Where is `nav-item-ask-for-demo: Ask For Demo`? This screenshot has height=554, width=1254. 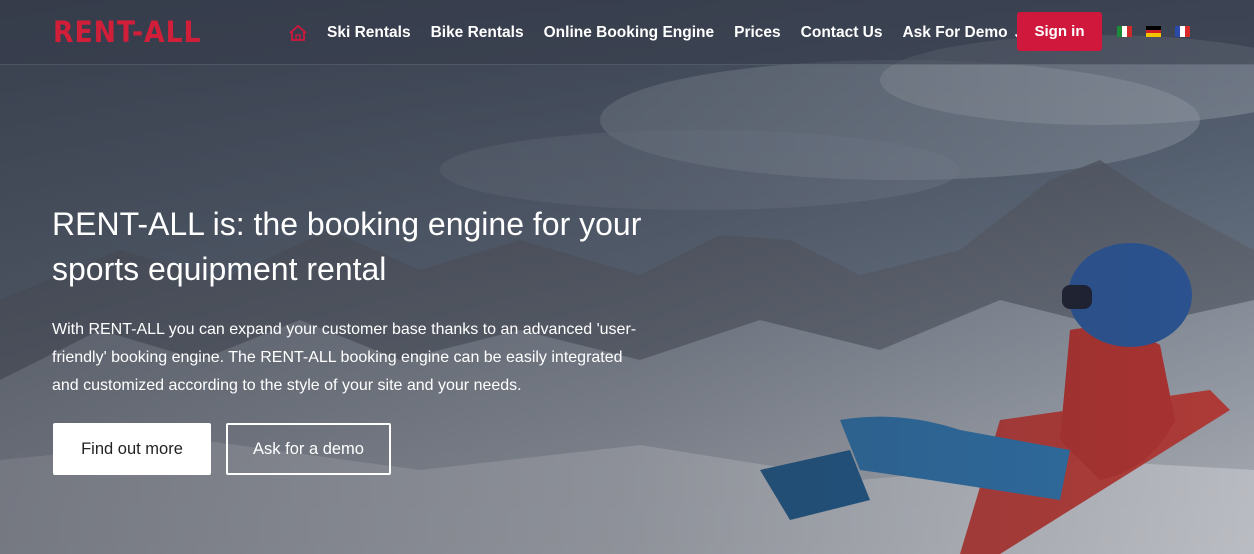
nav-item-ask-for-demo: Ask For Demo is located at coordinates (962, 33).